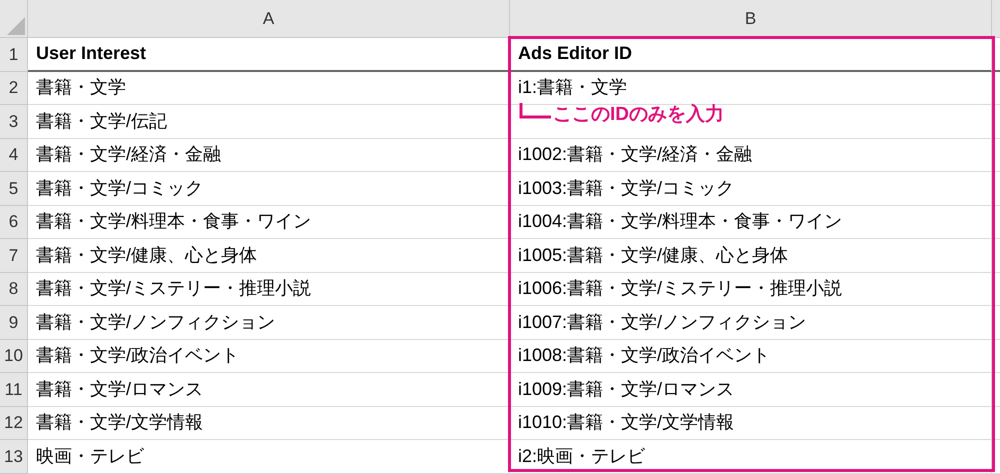  Describe the element at coordinates (269, 222) in the screenshot. I see `table-cell: 書籍・文学/料理本・食事・ワイン` at that location.